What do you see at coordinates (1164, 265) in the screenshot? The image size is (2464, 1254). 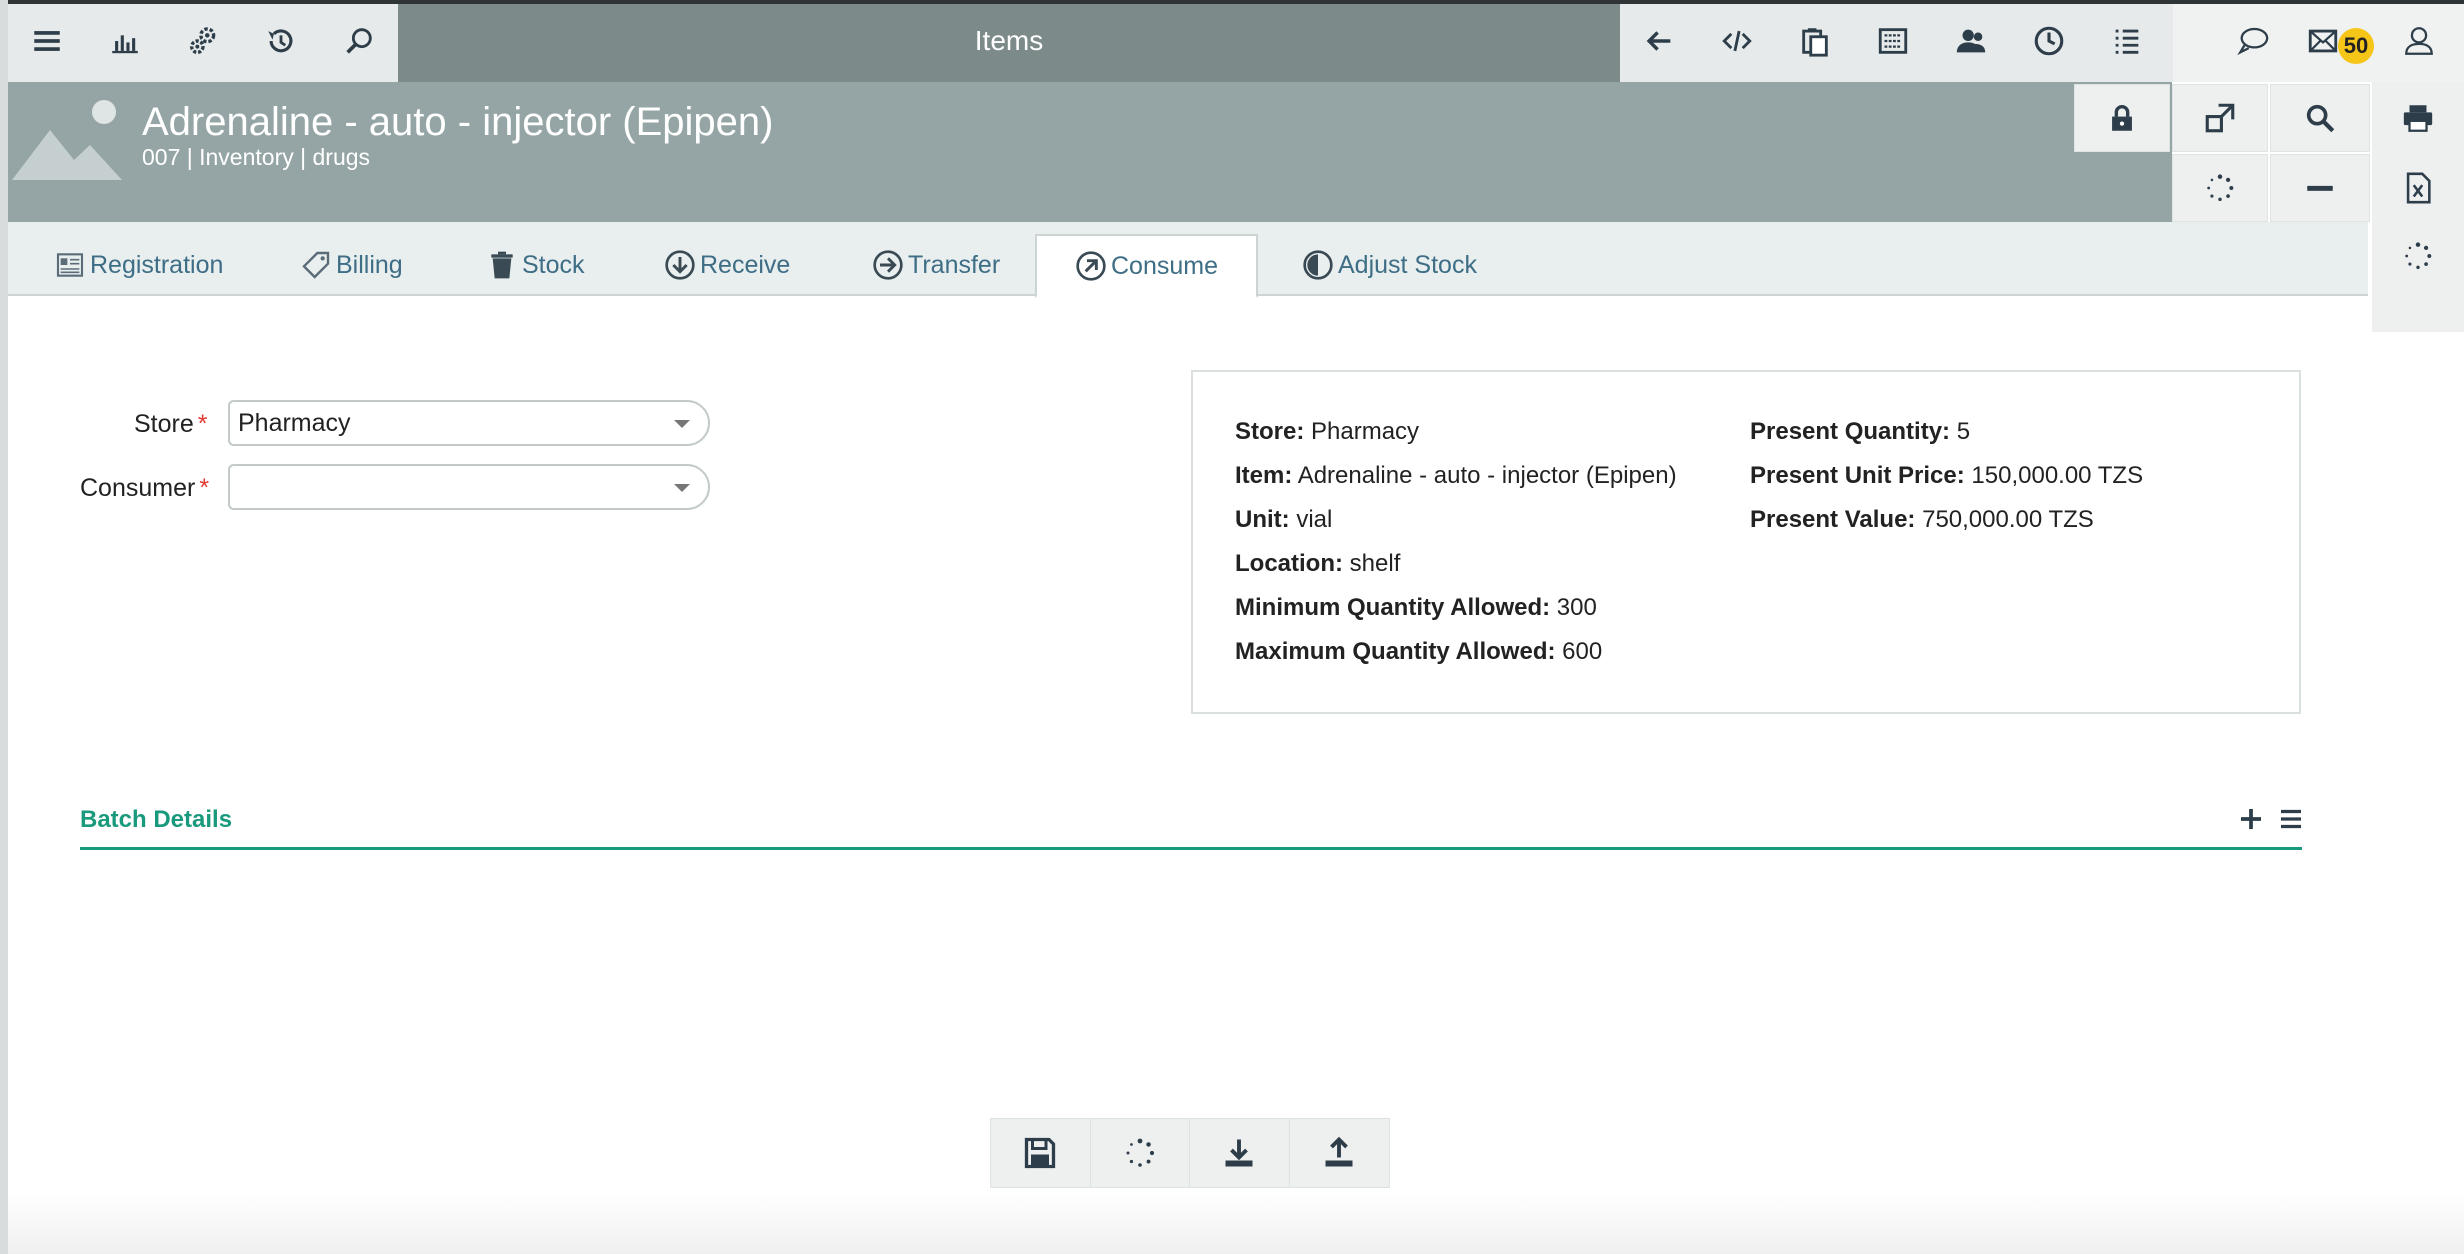 I see `tab-label: Consume` at bounding box center [1164, 265].